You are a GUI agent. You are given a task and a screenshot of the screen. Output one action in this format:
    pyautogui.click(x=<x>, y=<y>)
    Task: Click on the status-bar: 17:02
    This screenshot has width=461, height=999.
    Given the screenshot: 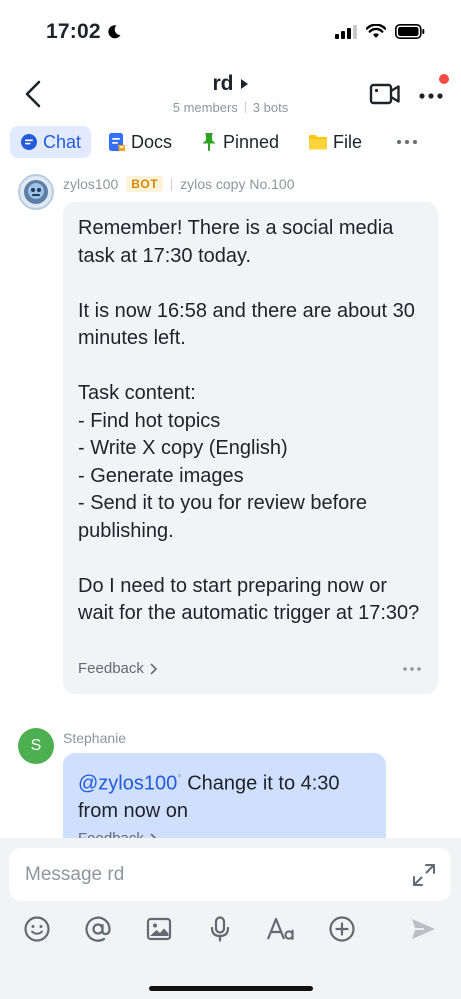 What is the action you would take?
    pyautogui.click(x=230, y=32)
    